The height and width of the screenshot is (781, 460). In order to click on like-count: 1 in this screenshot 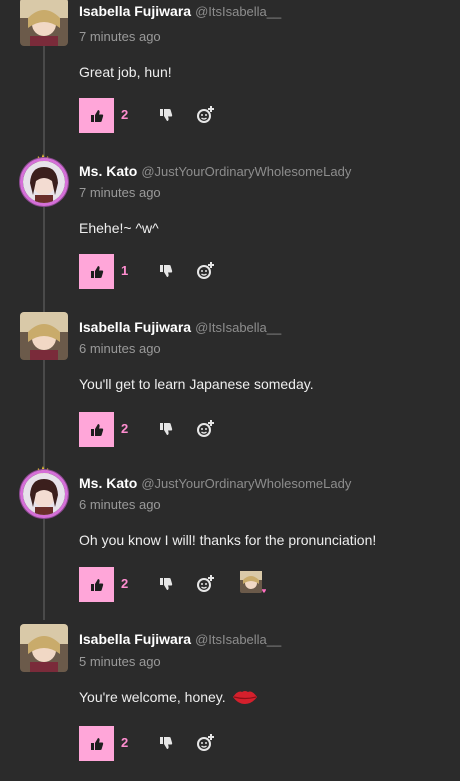, I will do `click(125, 270)`.